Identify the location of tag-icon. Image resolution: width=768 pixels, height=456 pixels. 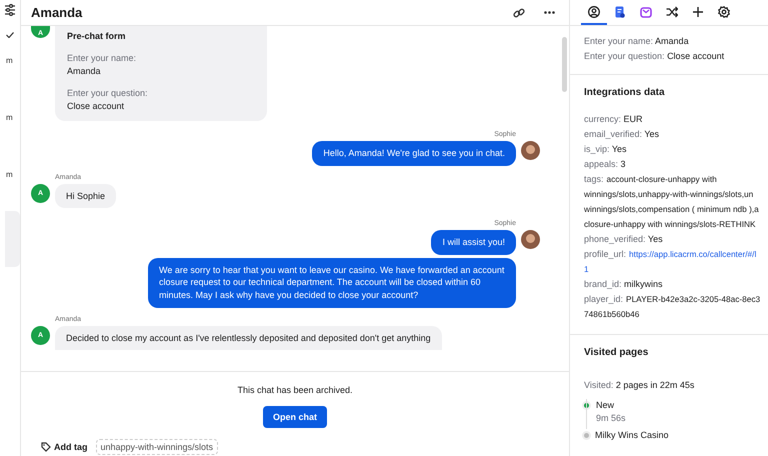
(46, 447).